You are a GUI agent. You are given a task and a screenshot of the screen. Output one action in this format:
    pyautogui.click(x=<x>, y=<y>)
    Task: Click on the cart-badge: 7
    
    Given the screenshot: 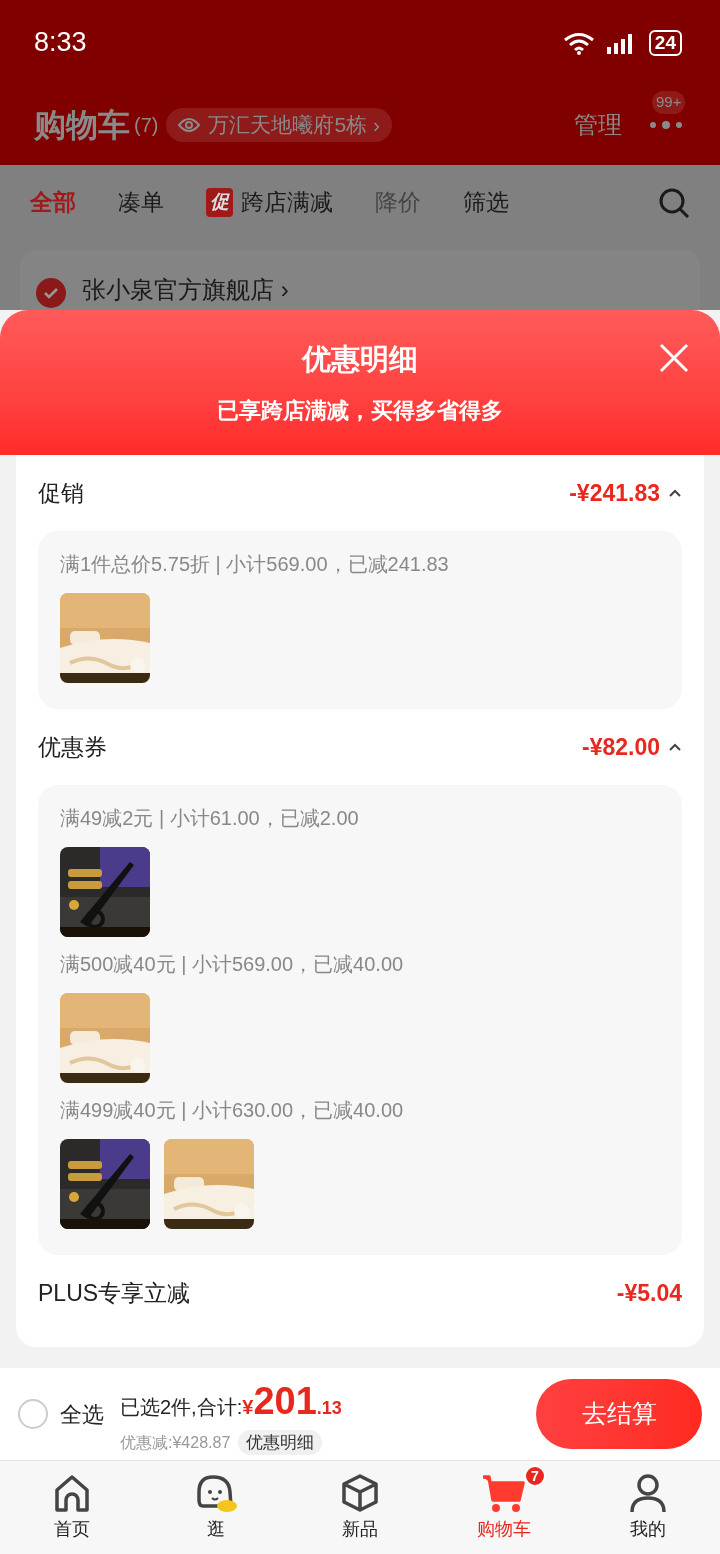 What is the action you would take?
    pyautogui.click(x=535, y=1476)
    